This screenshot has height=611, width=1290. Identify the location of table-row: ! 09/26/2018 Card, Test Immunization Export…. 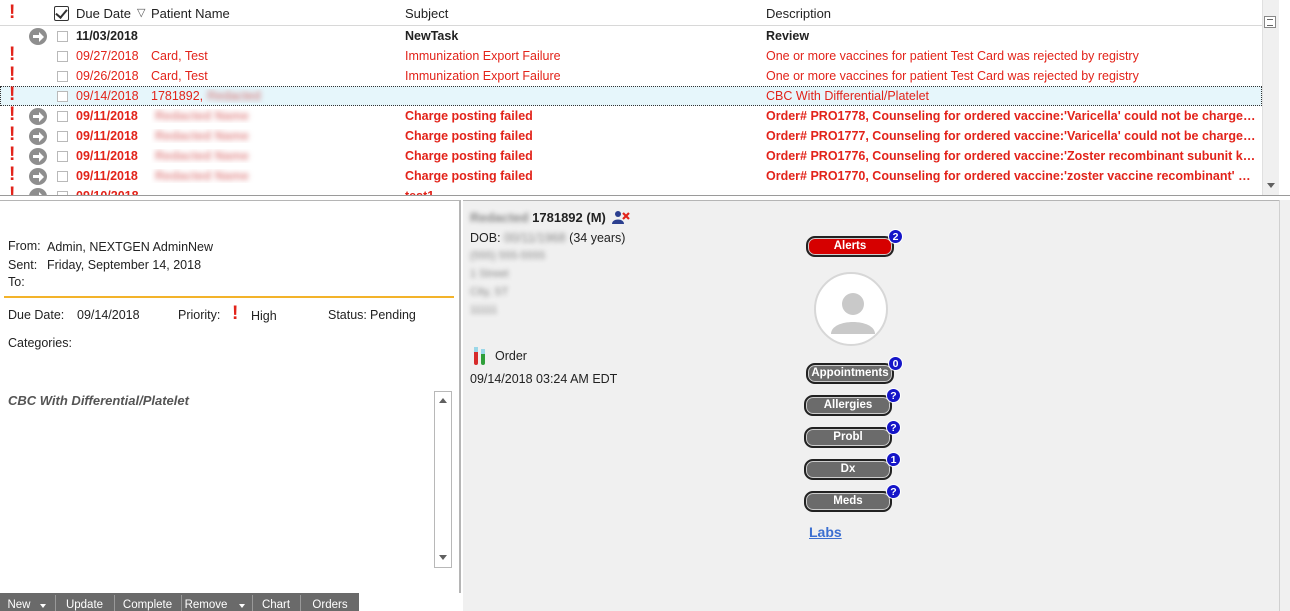
(631, 75).